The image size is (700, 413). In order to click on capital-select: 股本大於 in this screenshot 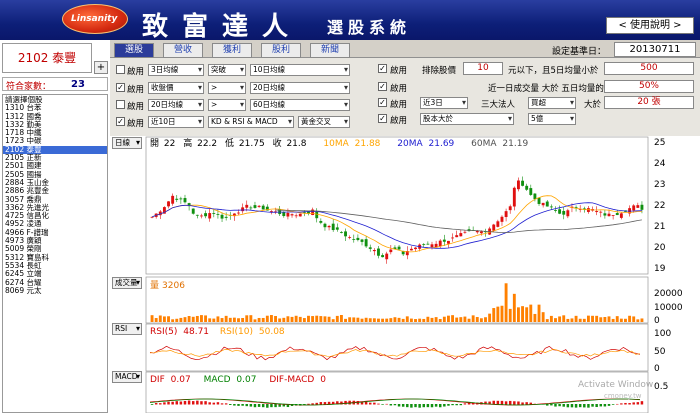, I will do `click(467, 119)`.